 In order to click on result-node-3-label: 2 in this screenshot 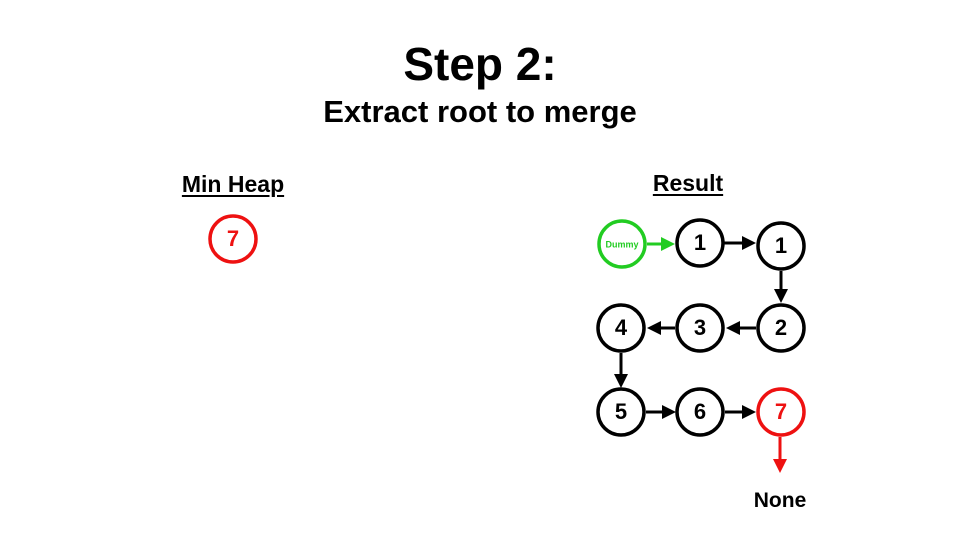, I will do `click(781, 327)`.